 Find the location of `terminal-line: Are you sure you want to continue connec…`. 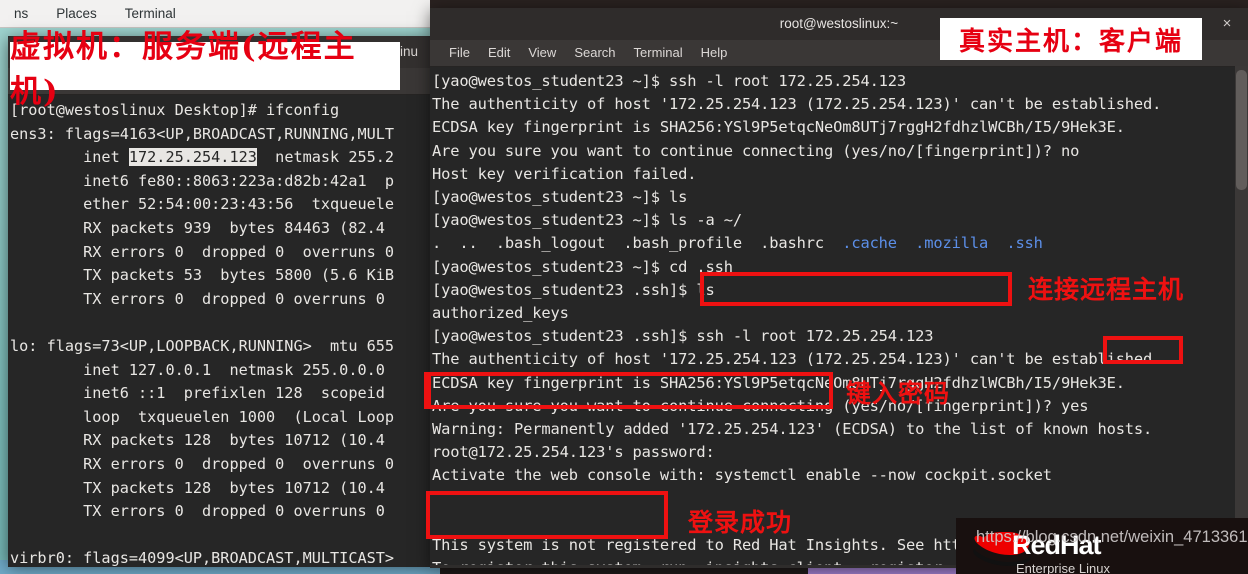

terminal-line: Are you sure you want to continue connec… is located at coordinates (756, 150).